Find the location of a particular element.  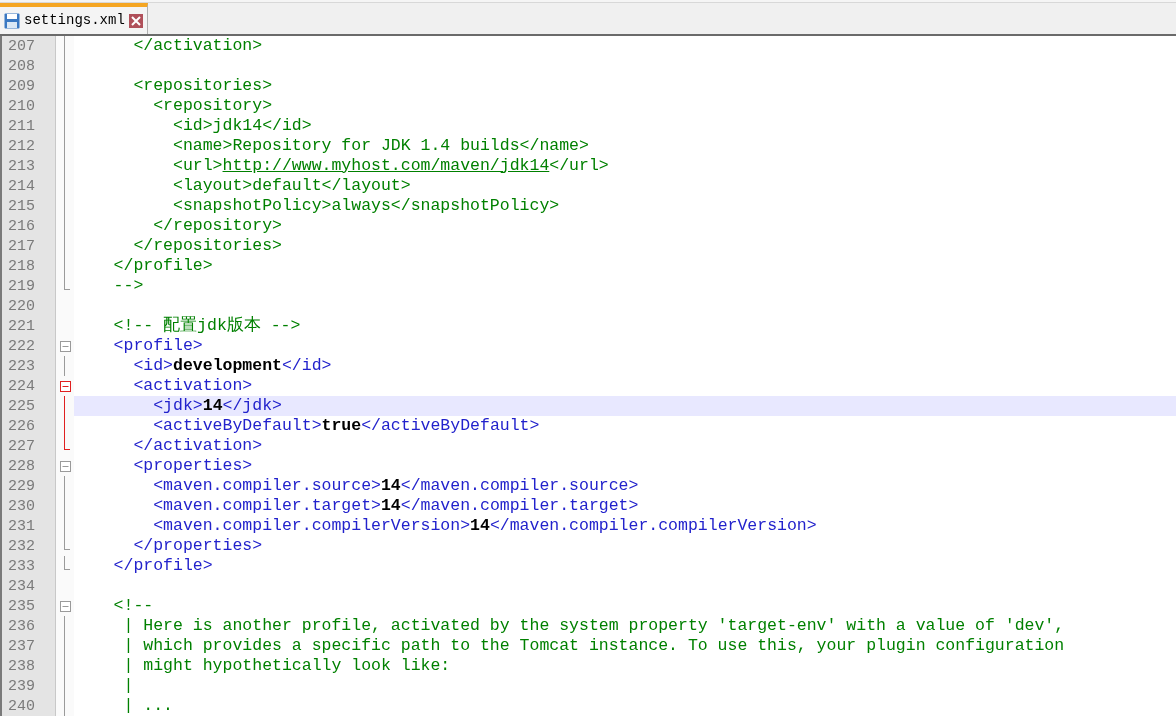

line-number: 217 is located at coordinates (21, 246).